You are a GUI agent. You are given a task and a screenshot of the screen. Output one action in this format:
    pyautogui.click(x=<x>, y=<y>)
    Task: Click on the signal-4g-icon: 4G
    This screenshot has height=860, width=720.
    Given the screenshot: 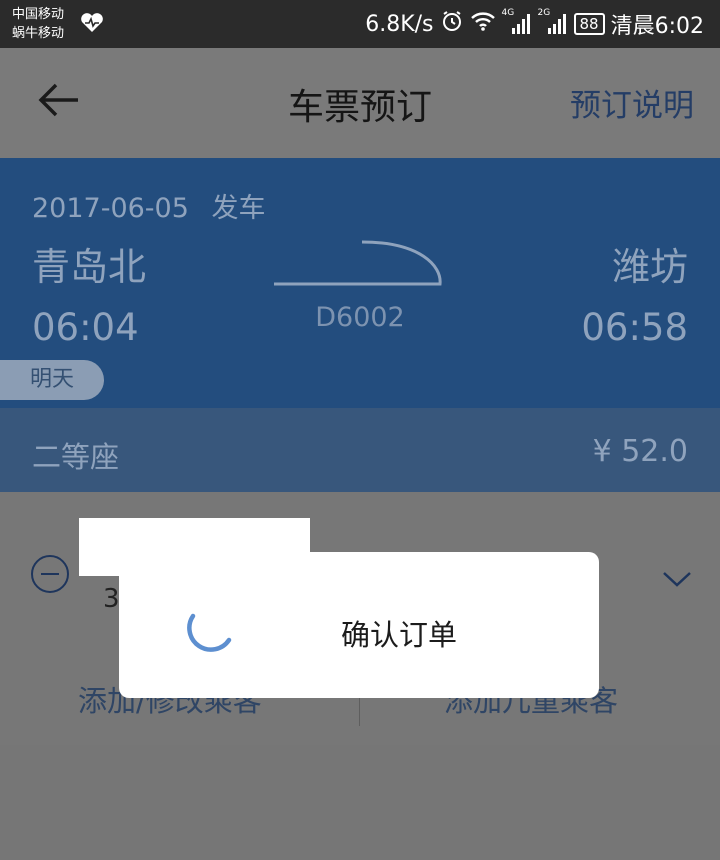 What is the action you would take?
    pyautogui.click(x=517, y=22)
    